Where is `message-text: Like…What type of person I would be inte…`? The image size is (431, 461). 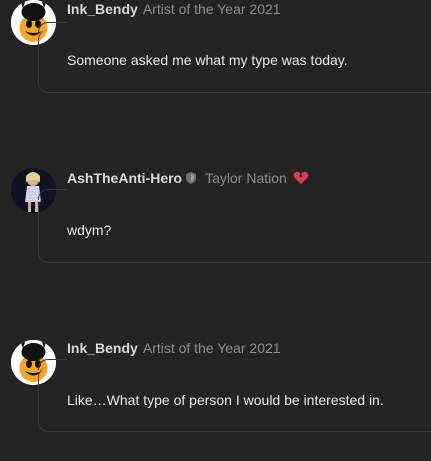 message-text: Like…What type of person I would be inte… is located at coordinates (225, 400).